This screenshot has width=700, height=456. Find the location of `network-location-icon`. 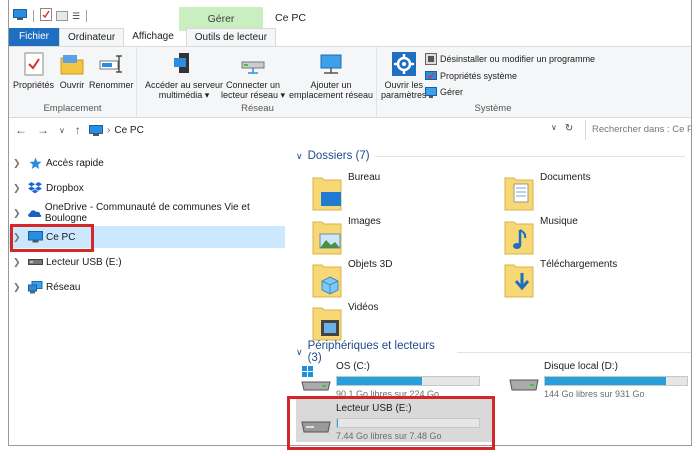

network-location-icon is located at coordinates (331, 64).